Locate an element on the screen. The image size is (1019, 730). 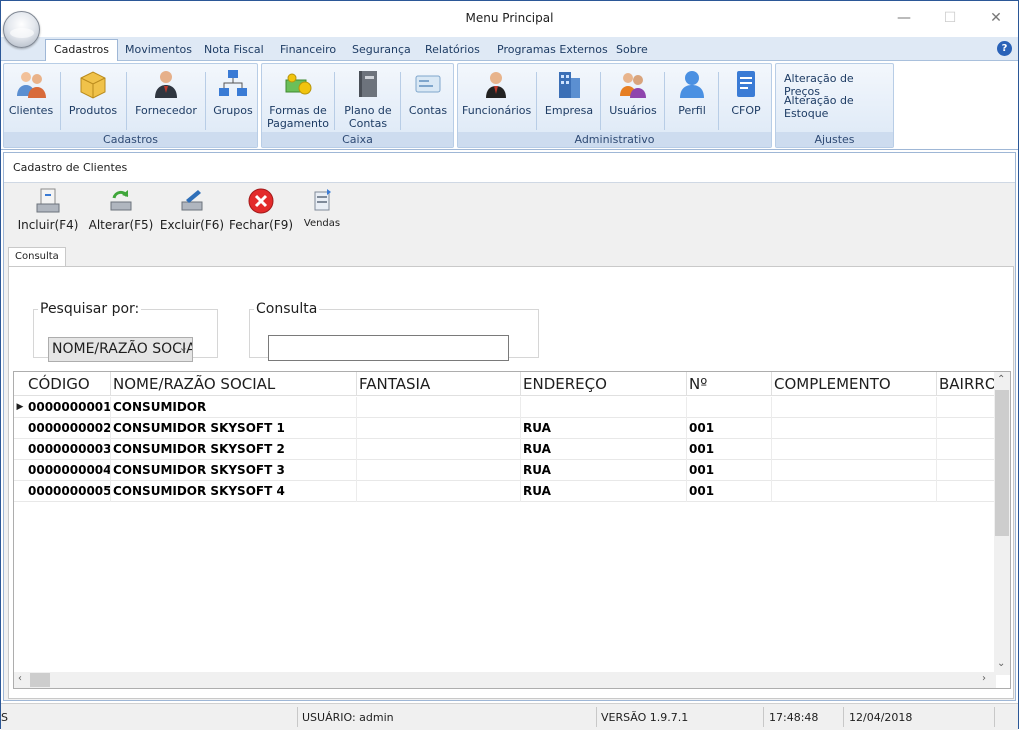
cell-nome: CONSUMIDOR SKYSOFT 1 is located at coordinates (234, 428).